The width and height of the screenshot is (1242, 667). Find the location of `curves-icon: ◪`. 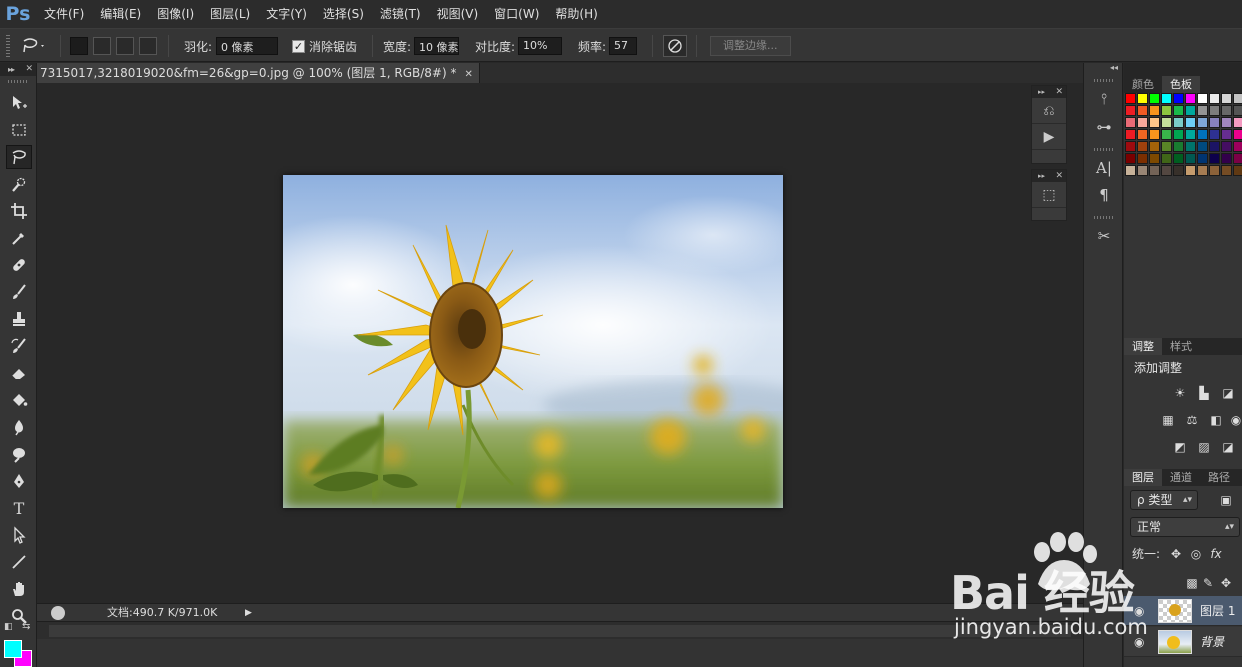

curves-icon: ◪ is located at coordinates (1228, 393).